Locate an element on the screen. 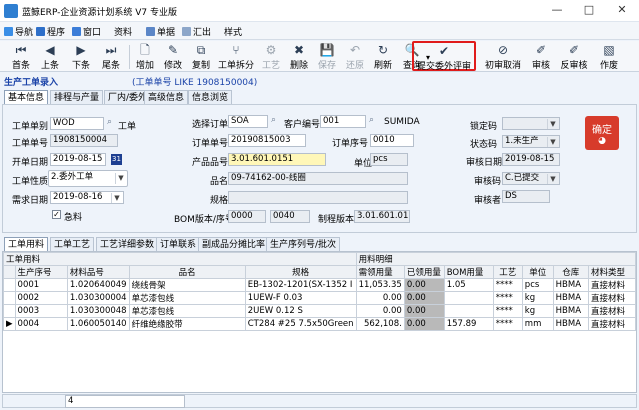 The image size is (639, 410). menu-window: 窗口 is located at coordinates (86, 31).